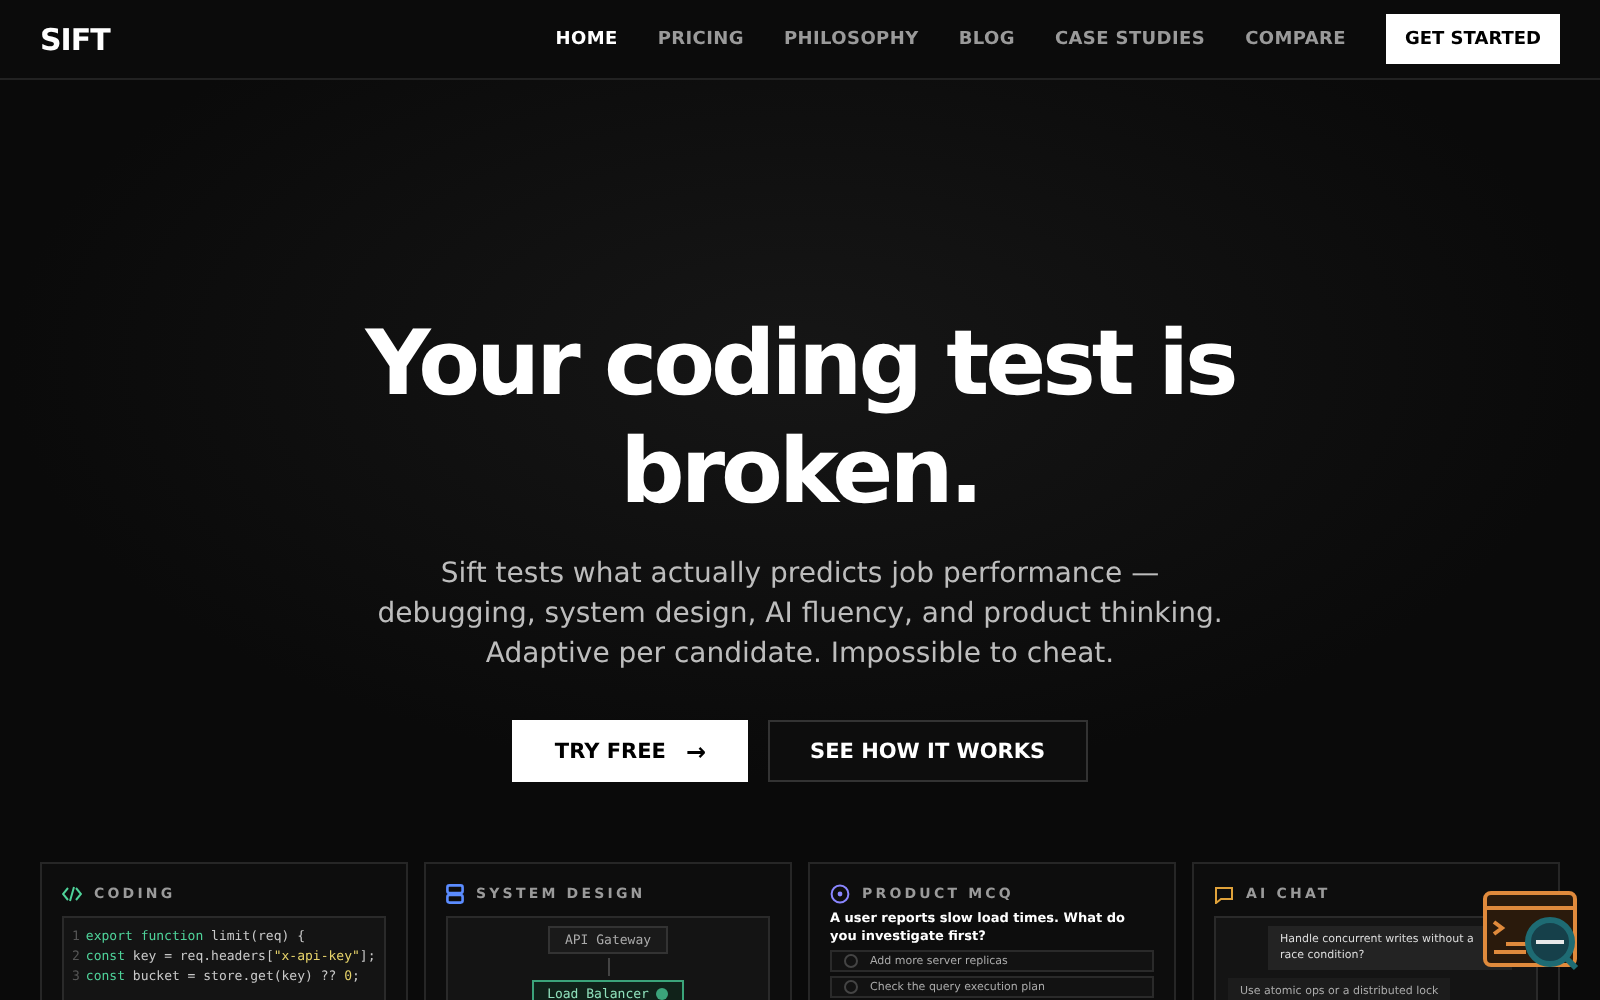  What do you see at coordinates (851, 39) in the screenshot?
I see `nav-link: PHILOSOPHY` at bounding box center [851, 39].